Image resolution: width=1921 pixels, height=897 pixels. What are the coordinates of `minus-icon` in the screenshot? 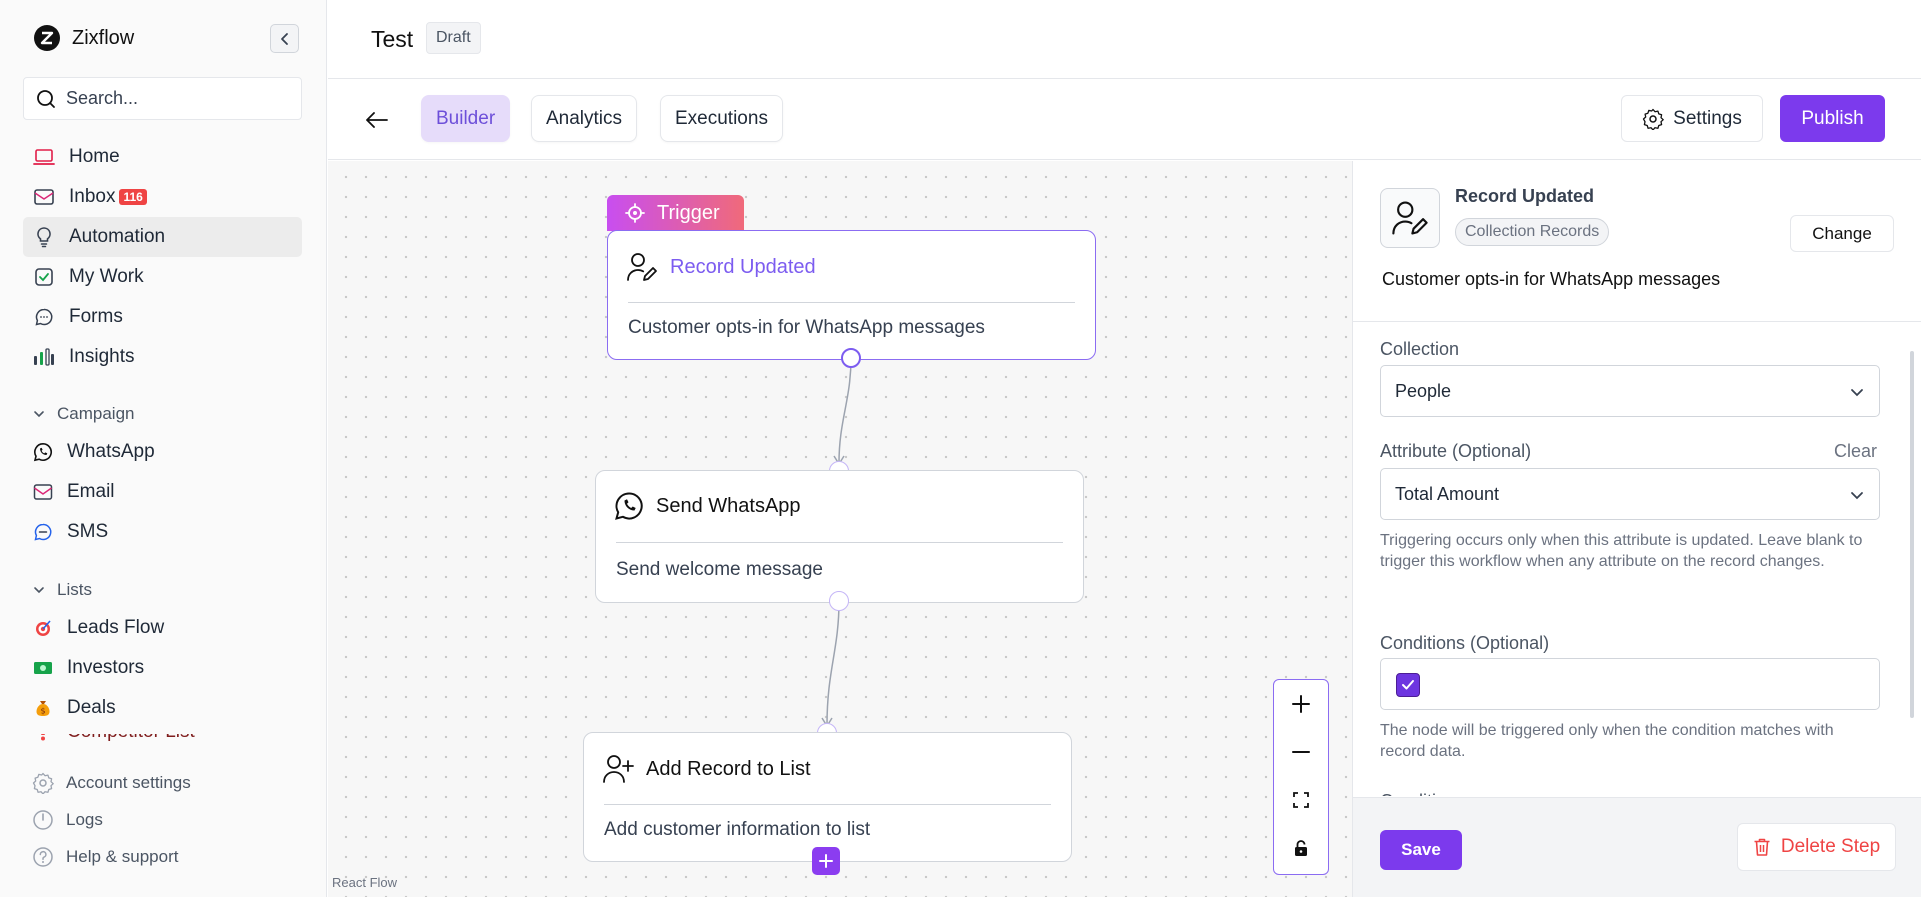 It's located at (1301, 752).